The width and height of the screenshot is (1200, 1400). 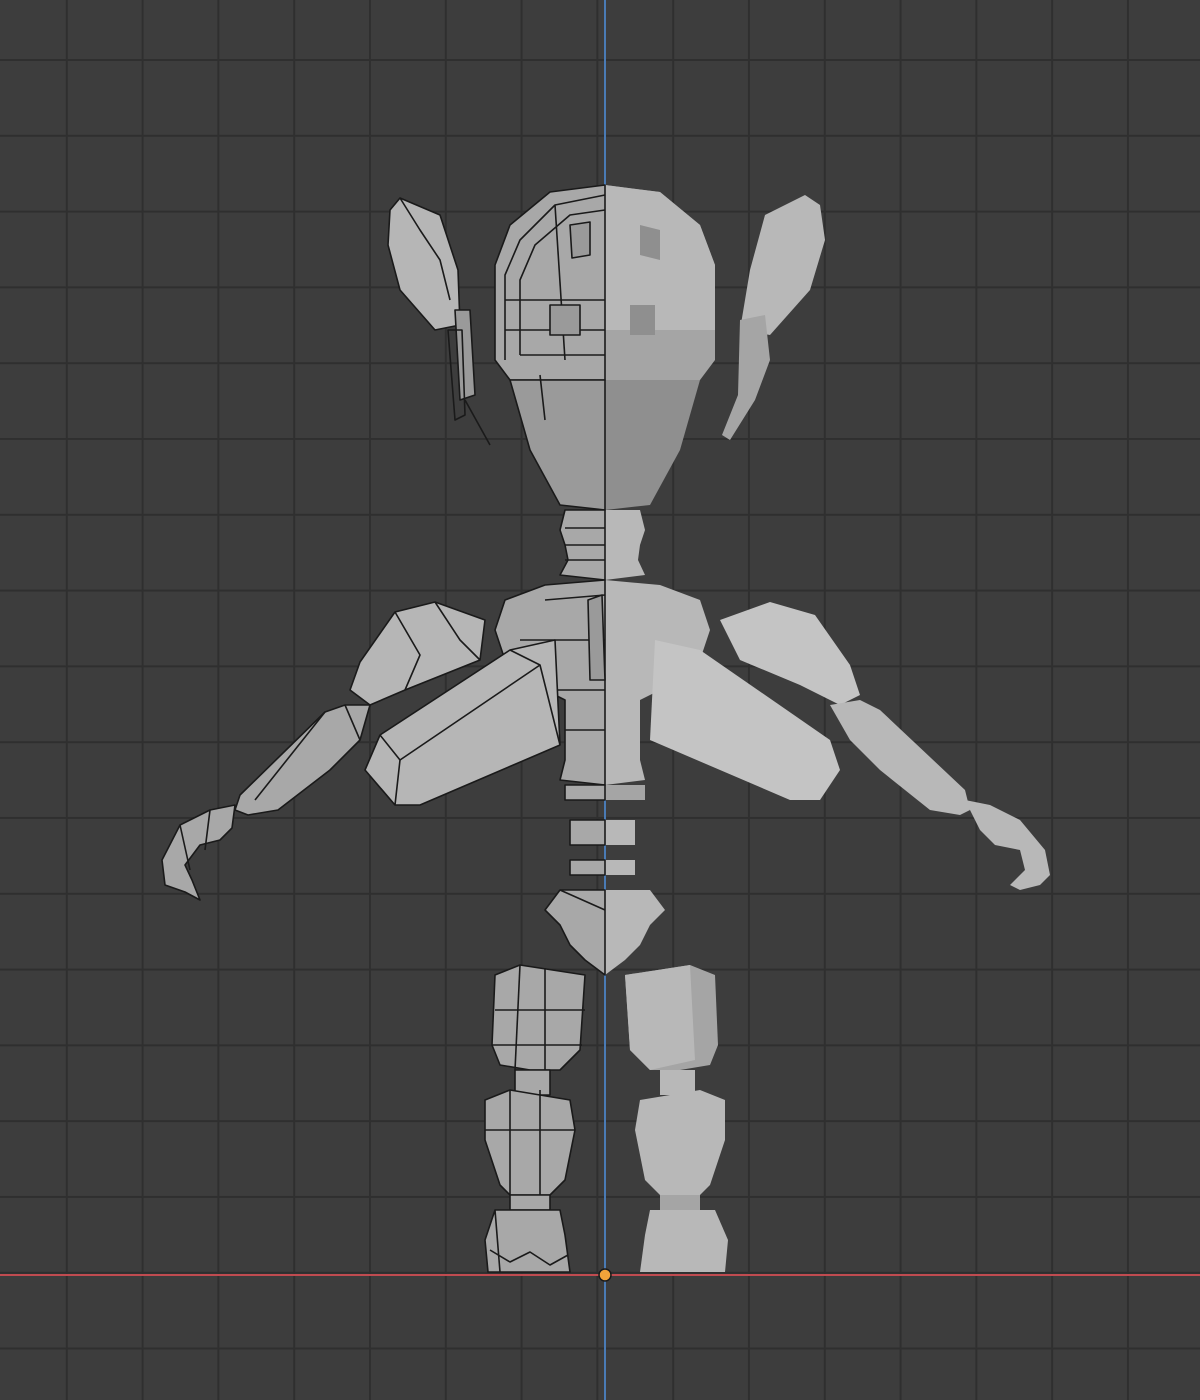 I want to click on origin-point, so click(x=605, y=1275).